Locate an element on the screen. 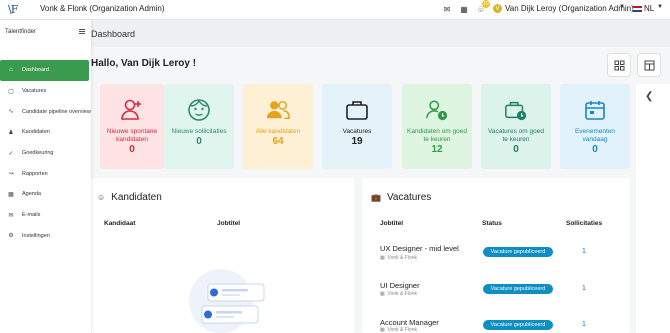 Image resolution: width=670 pixels, height=333 pixels. calendar-icon is located at coordinates (595, 110).